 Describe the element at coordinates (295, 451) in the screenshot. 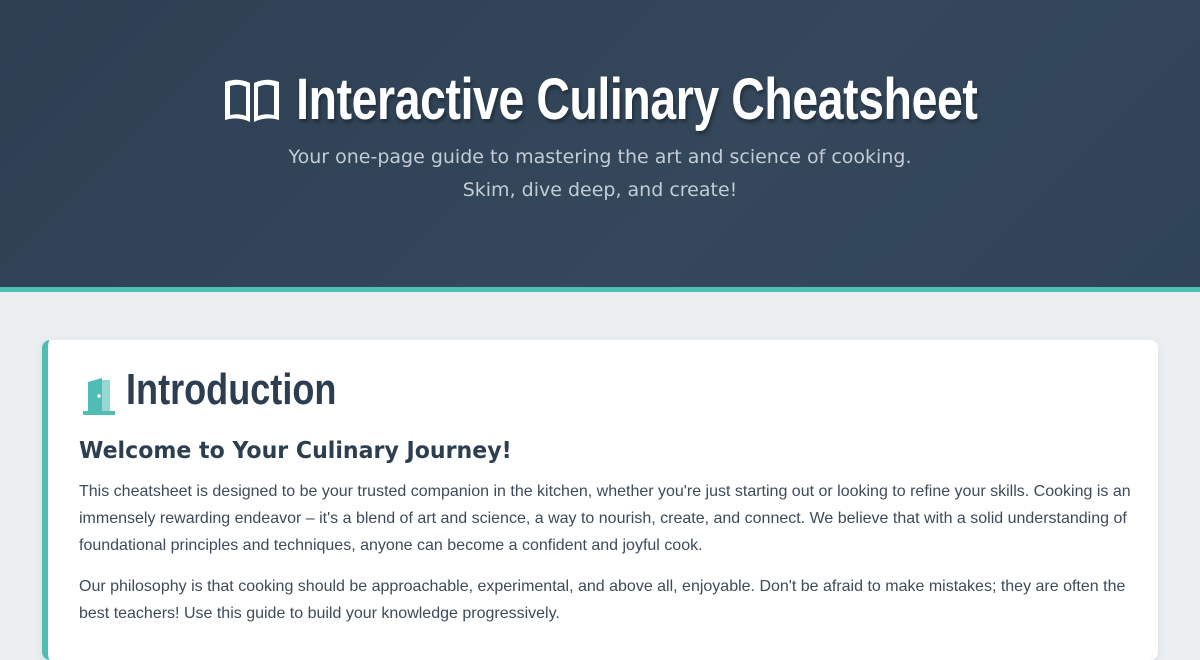

I see `section-subtitle: Welcome to Your Culinary Journey!` at that location.